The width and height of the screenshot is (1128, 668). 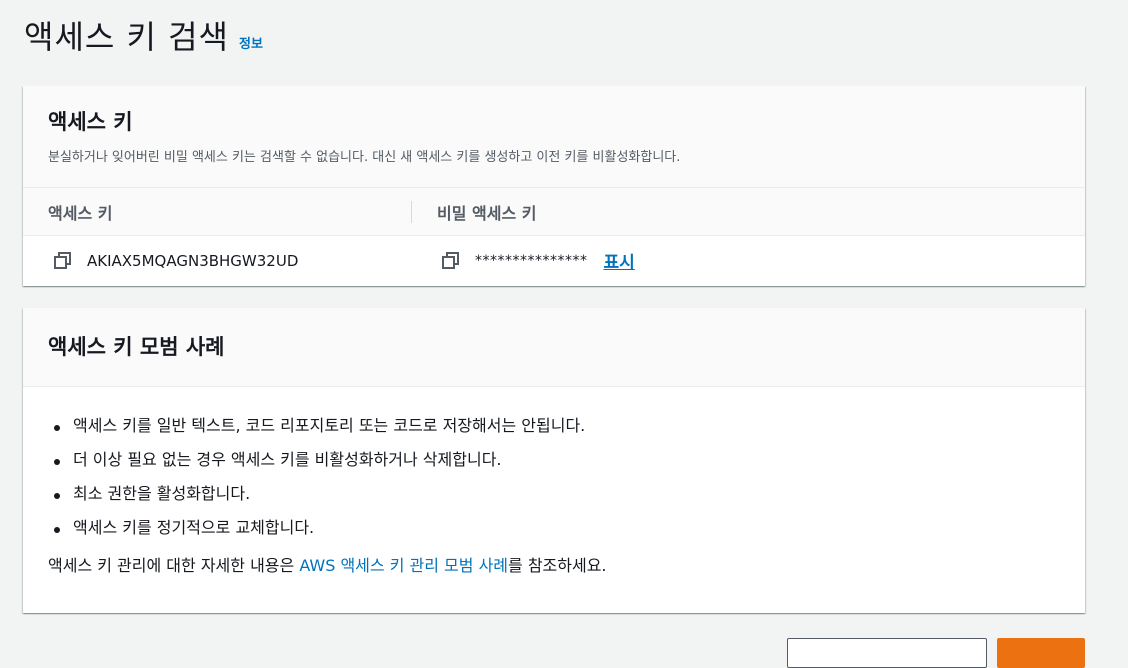 I want to click on page-header: 액세스 키 검색 정보, so click(x=143, y=35).